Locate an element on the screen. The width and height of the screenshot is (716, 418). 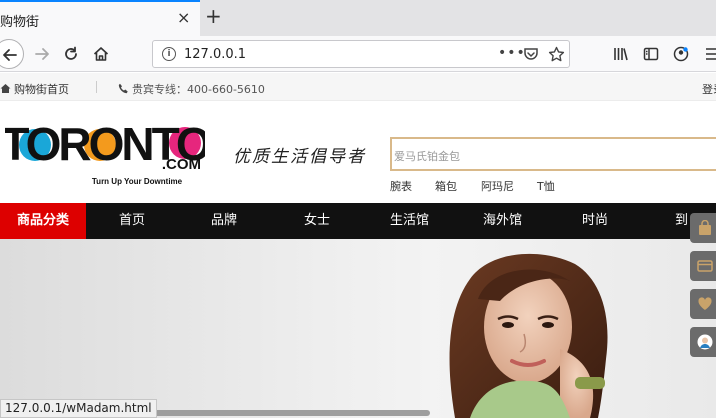
browser-toolbar: i 127.0.0.1 ••• is located at coordinates (358, 54).